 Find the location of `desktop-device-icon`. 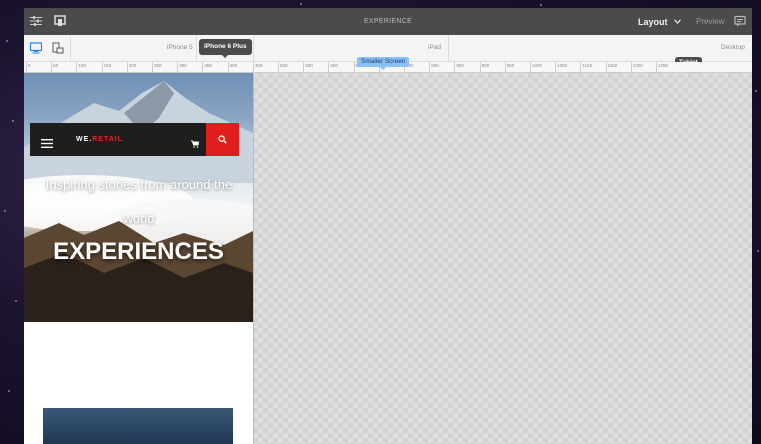

desktop-device-icon is located at coordinates (36, 50).